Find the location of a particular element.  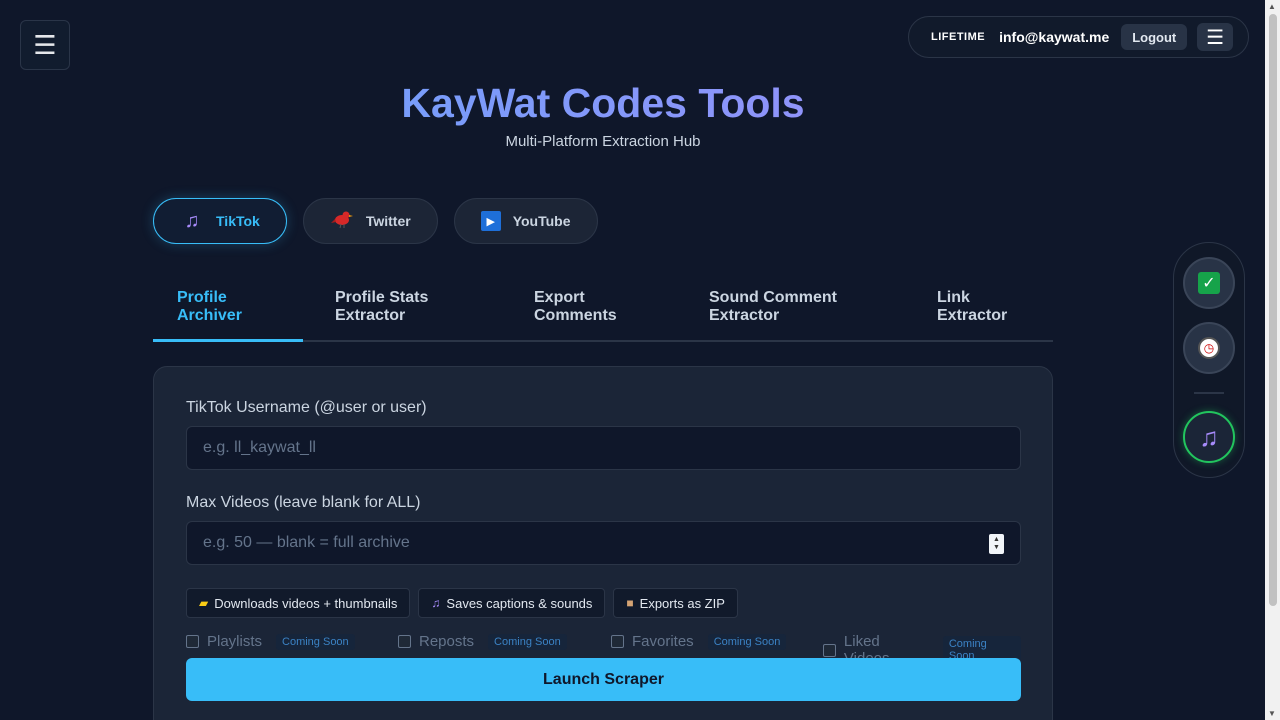

tab-profile-stats-extractor: Profile Stats Extractor is located at coordinates (402, 310).